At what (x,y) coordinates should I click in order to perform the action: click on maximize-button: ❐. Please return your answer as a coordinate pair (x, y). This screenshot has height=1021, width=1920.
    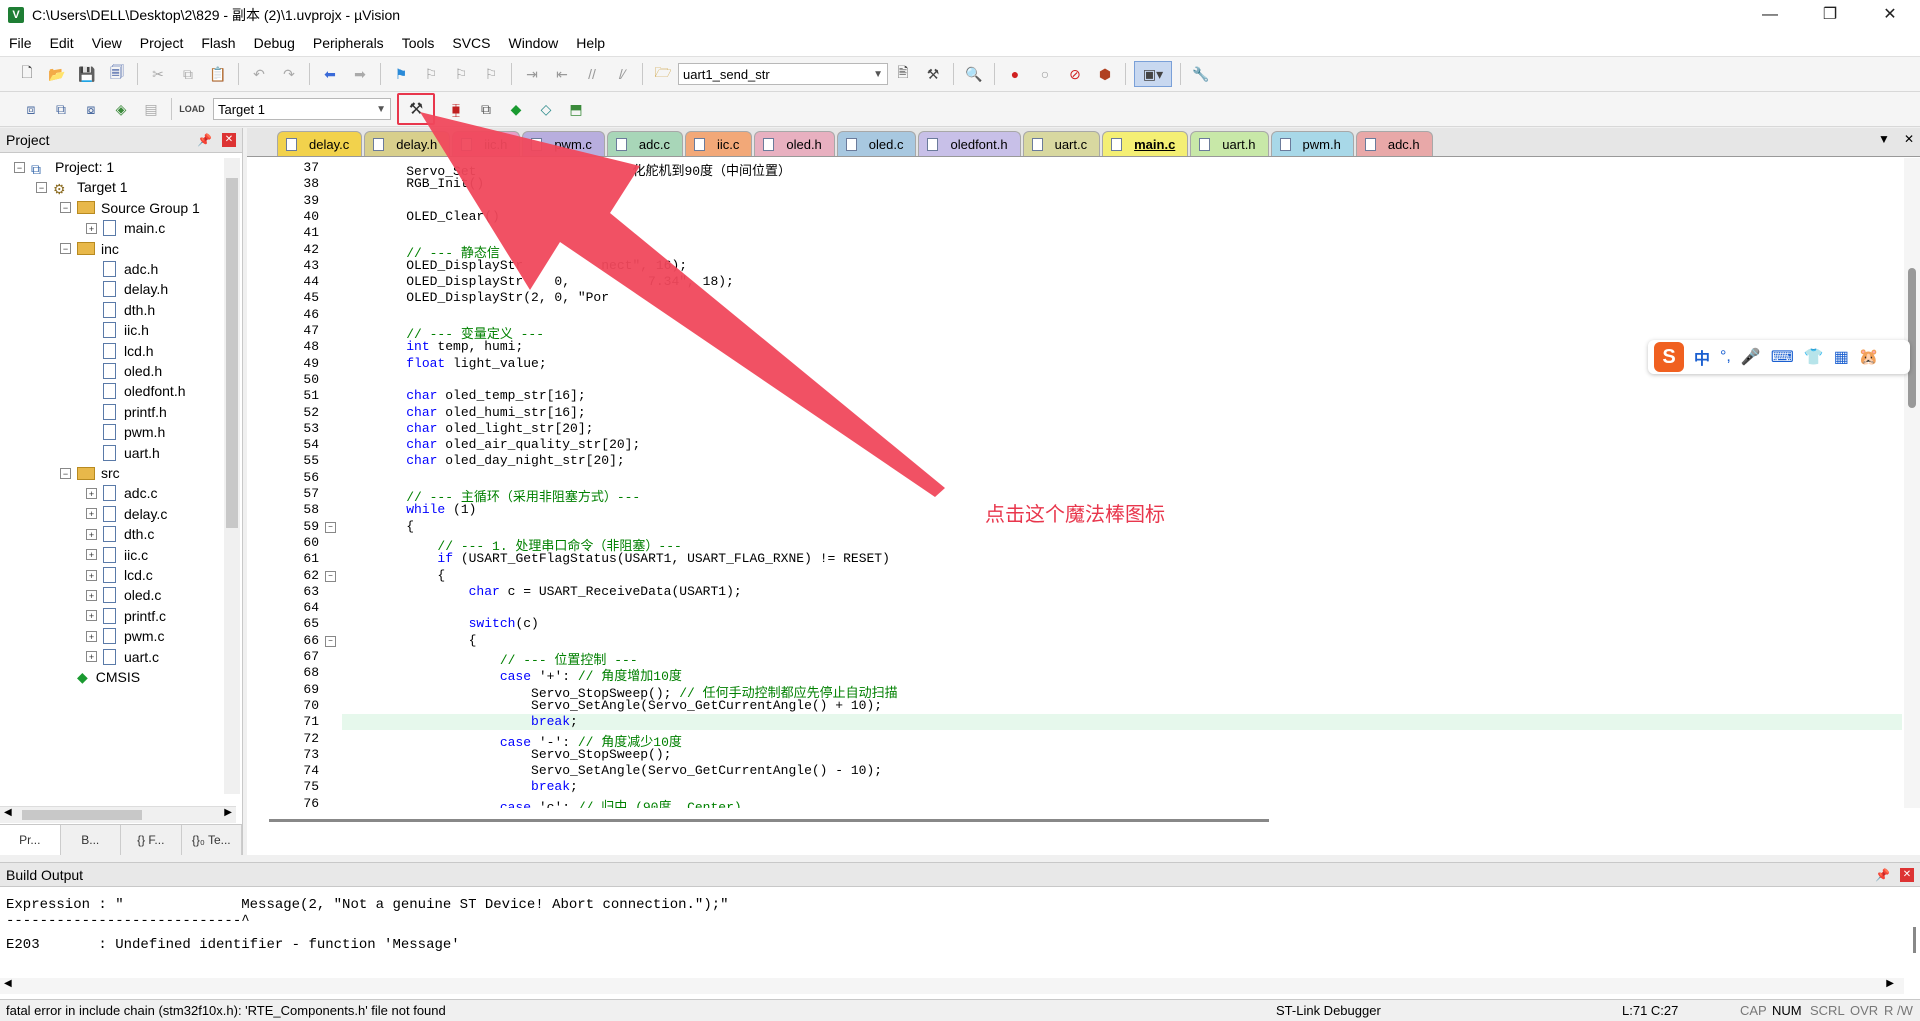
    Looking at the image, I should click on (1830, 15).